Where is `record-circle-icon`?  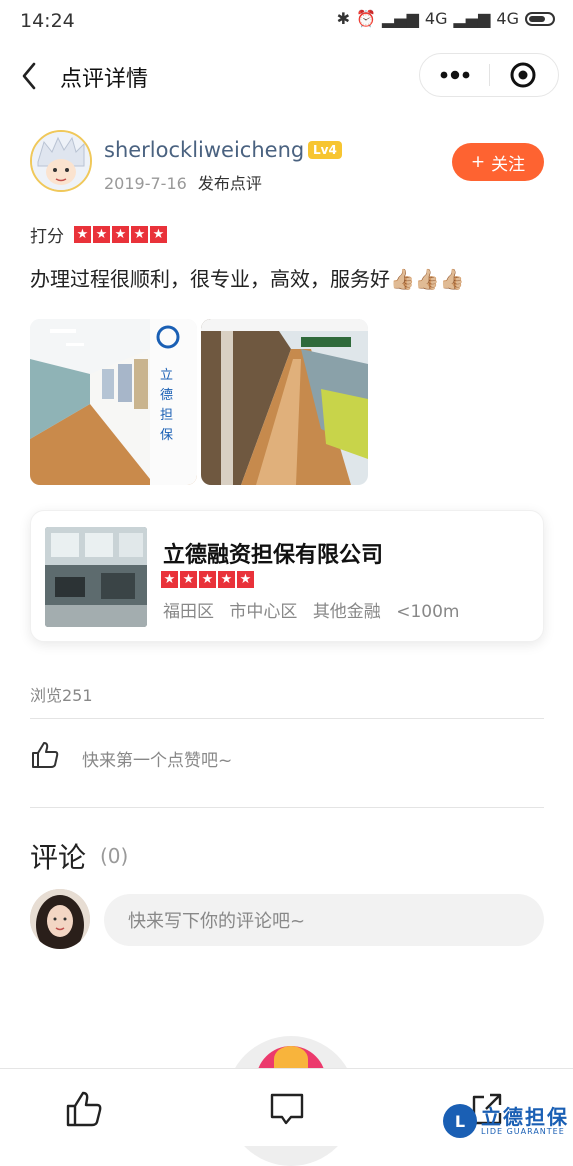 record-circle-icon is located at coordinates (523, 75).